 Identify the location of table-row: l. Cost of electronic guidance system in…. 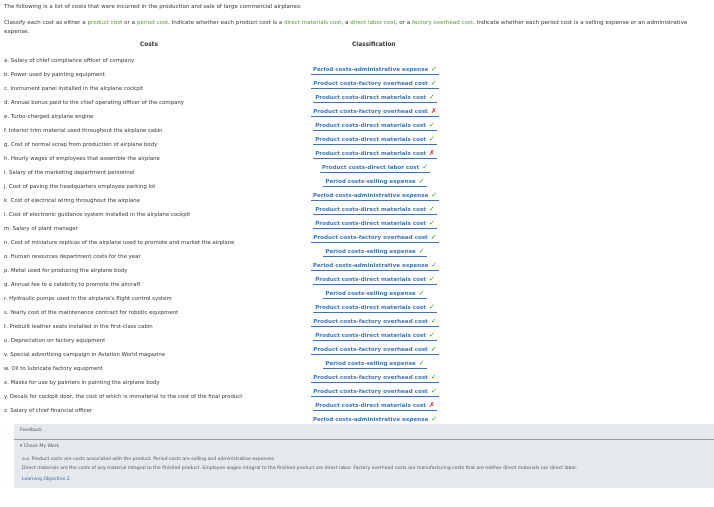
(357, 219).